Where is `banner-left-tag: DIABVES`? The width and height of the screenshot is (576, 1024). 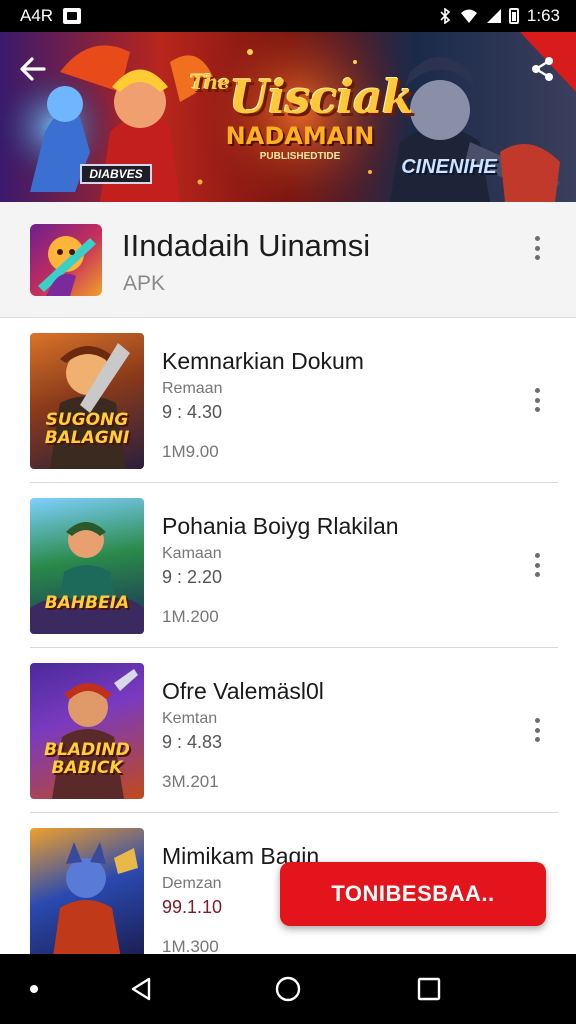 banner-left-tag: DIABVES is located at coordinates (116, 174).